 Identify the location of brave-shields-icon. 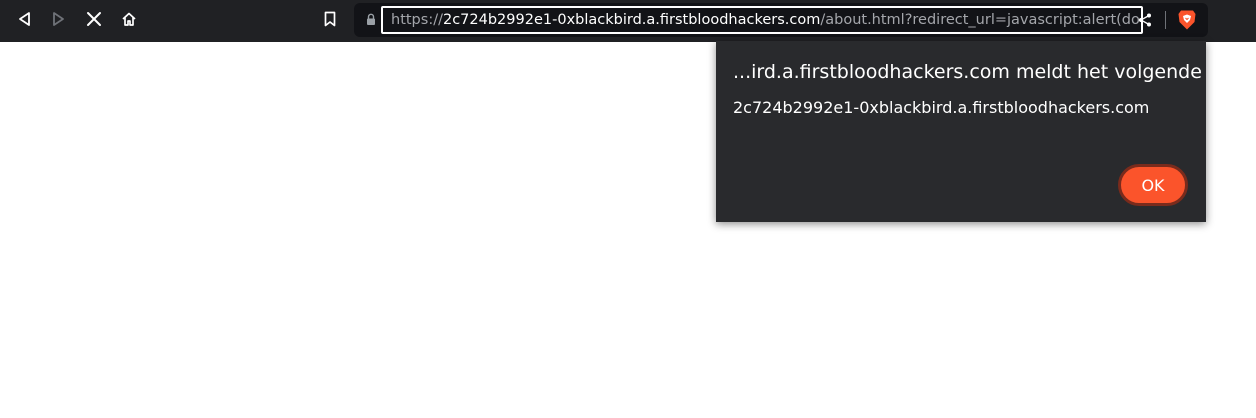
(1187, 20).